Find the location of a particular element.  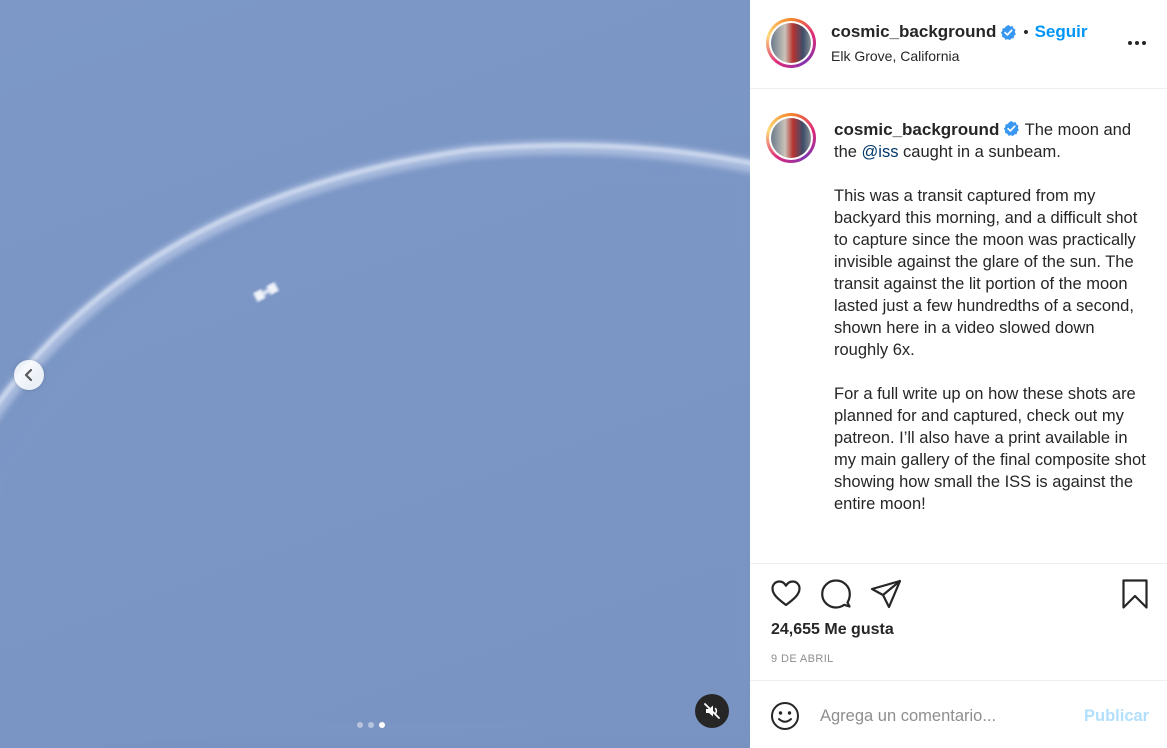

avatar is located at coordinates (791, 43).